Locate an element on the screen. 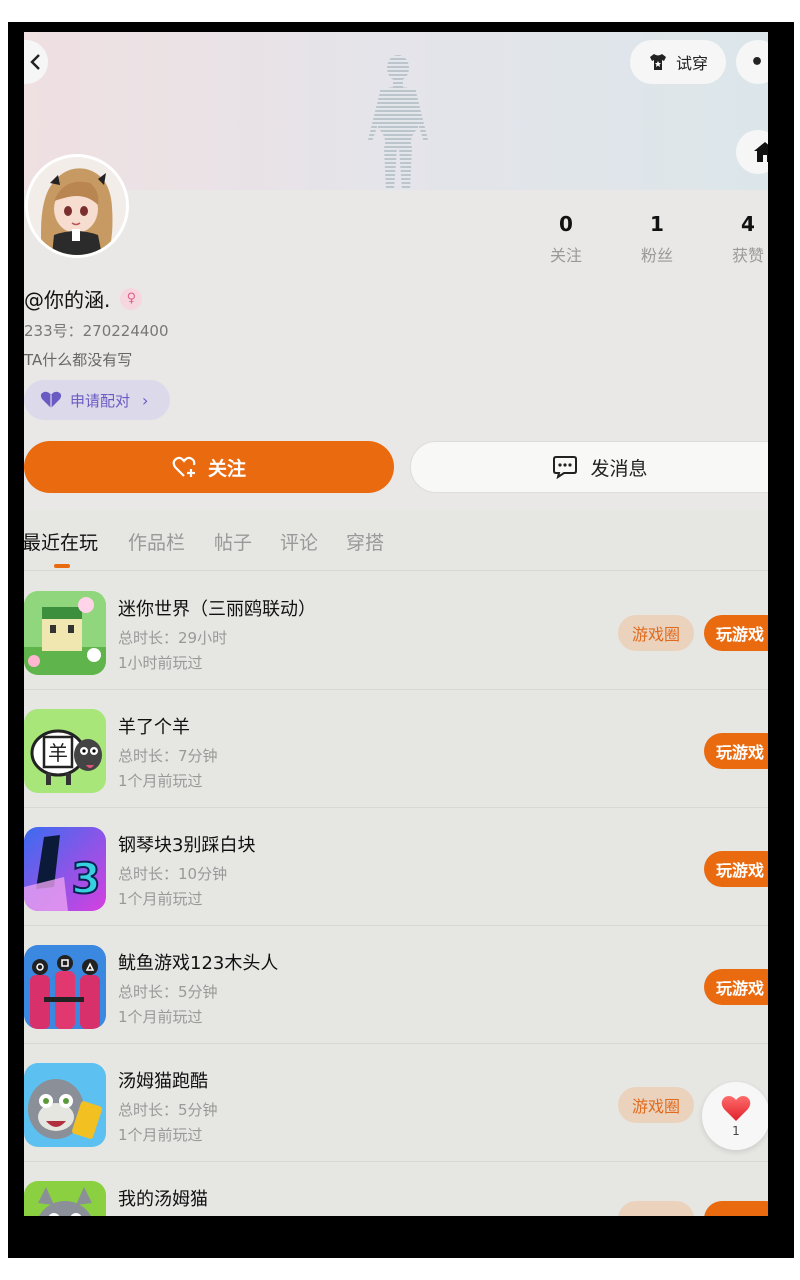  play-game-button is located at coordinates (736, 1208).